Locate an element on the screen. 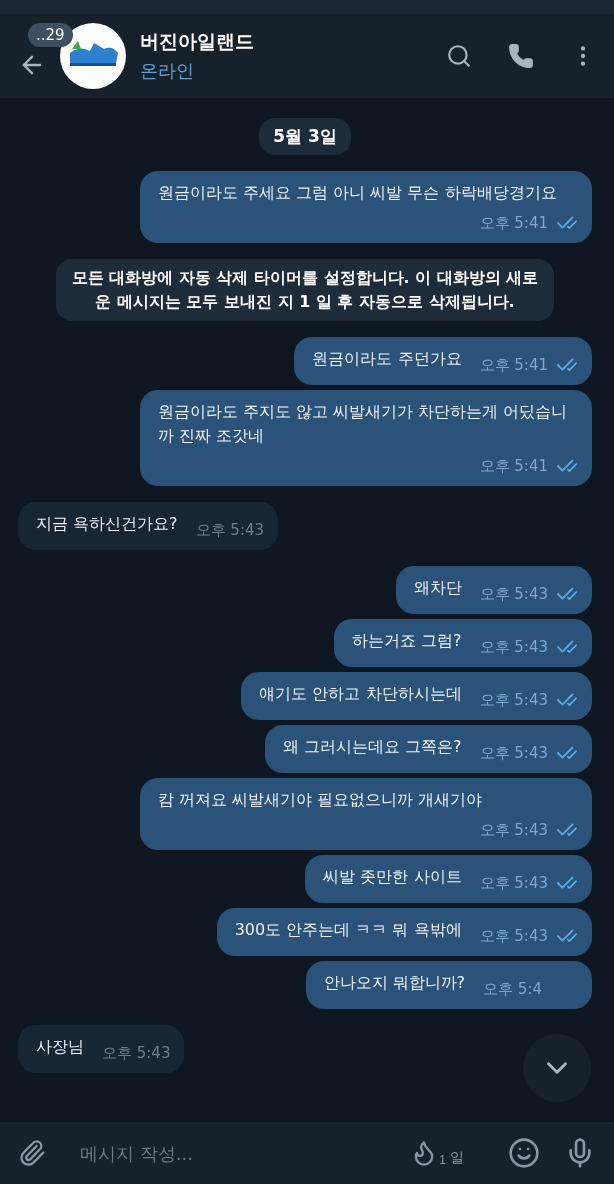 This screenshot has height=1184, width=614. unread-badge: ..29 is located at coordinates (50, 35).